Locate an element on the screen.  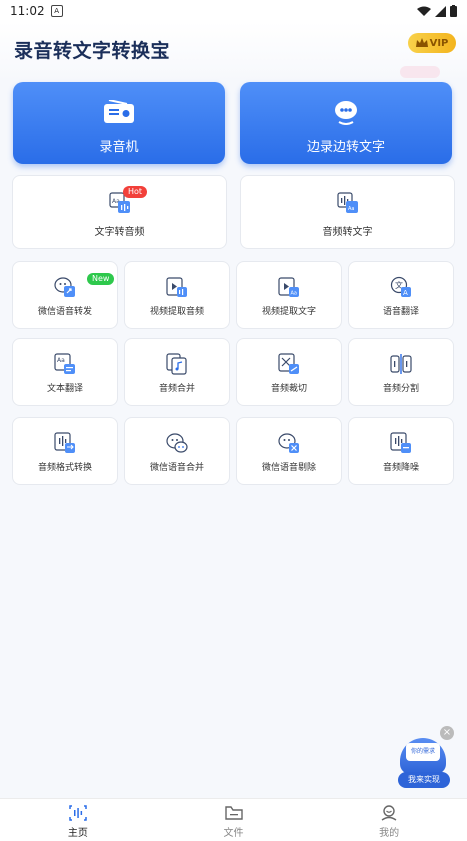
voice-translate-tile: 文A 语音翻译 is located at coordinates (401, 295).